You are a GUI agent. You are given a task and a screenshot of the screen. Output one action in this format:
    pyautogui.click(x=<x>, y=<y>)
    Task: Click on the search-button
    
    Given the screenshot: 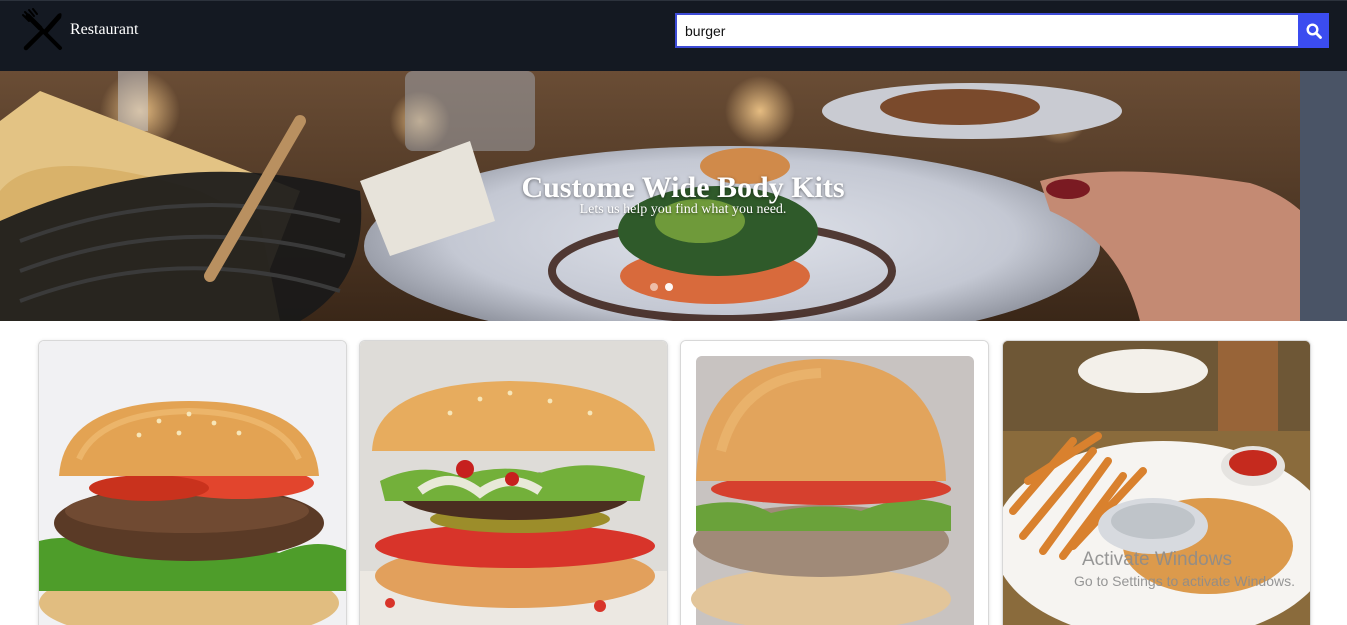 What is the action you would take?
    pyautogui.click(x=1313, y=30)
    